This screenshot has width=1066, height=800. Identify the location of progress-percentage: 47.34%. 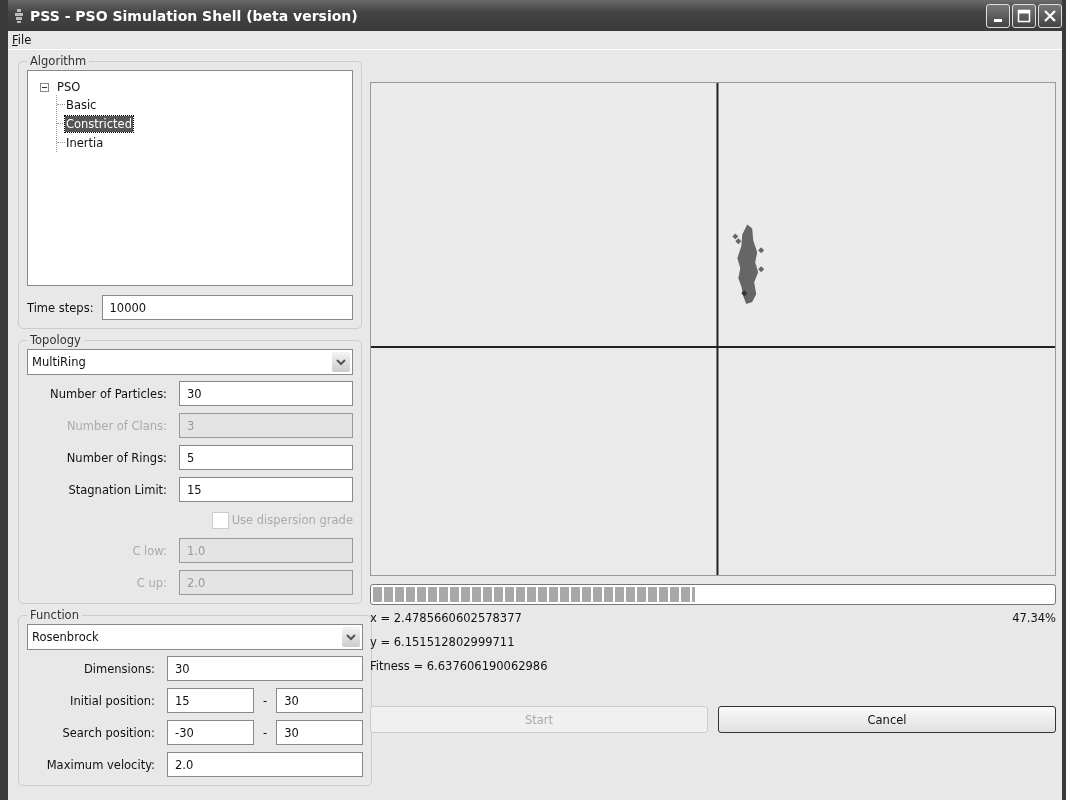
(1034, 618).